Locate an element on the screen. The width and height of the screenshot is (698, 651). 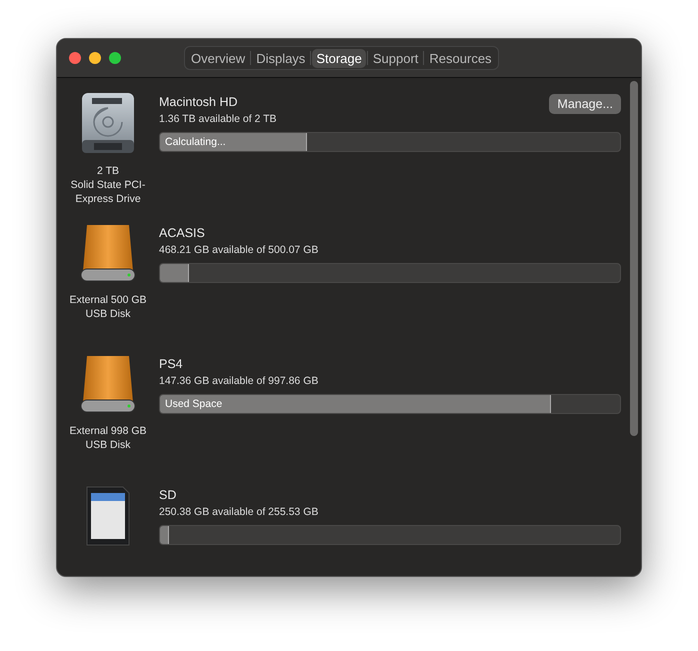
drive-name: SD is located at coordinates (168, 495).